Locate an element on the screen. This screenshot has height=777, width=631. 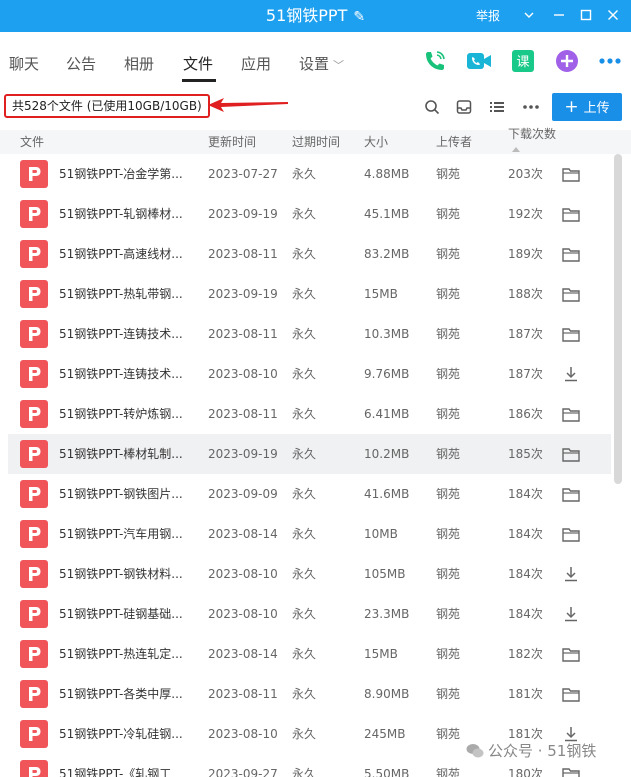
table-row: 51钢铁PPT-汽车用钢... 2023-08-14 永久 10MB 钢苑 184次 is located at coordinates (309, 534).